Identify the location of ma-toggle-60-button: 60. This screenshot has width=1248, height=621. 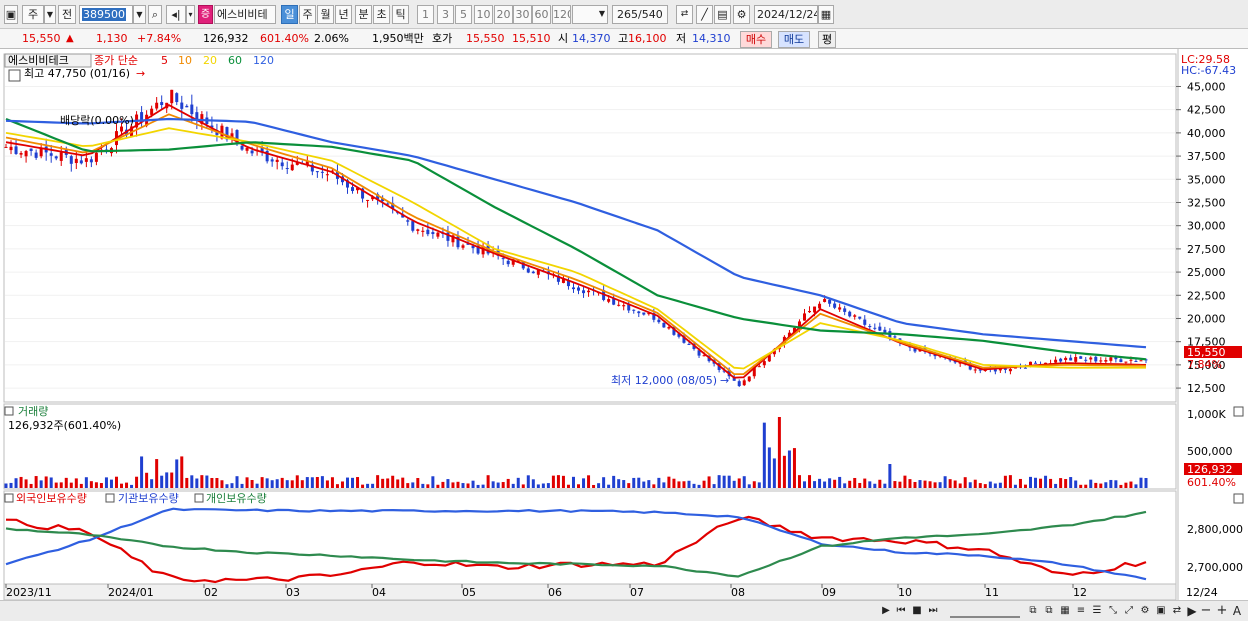
(541, 14).